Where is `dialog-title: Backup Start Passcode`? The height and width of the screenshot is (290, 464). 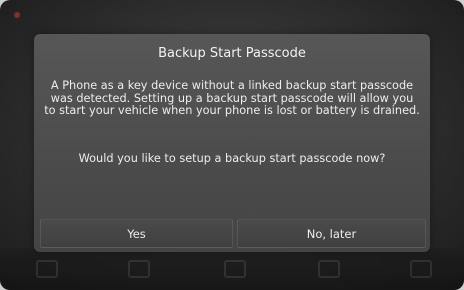
dialog-title: Backup Start Passcode is located at coordinates (232, 53).